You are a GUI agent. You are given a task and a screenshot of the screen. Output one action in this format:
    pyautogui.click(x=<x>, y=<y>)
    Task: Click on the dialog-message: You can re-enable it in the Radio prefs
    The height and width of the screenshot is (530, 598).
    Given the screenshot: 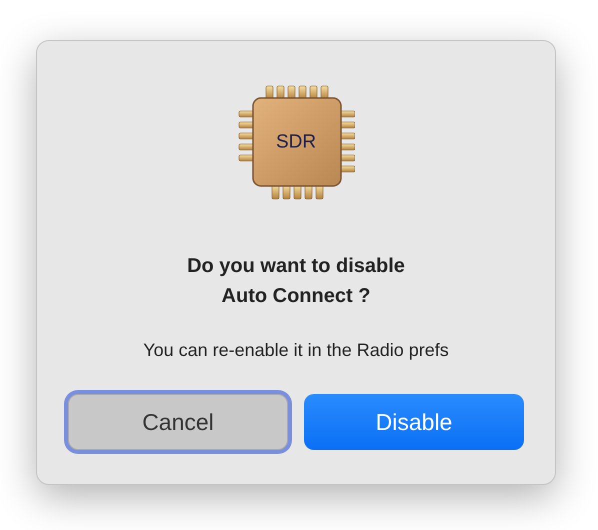 What is the action you would take?
    pyautogui.click(x=296, y=350)
    